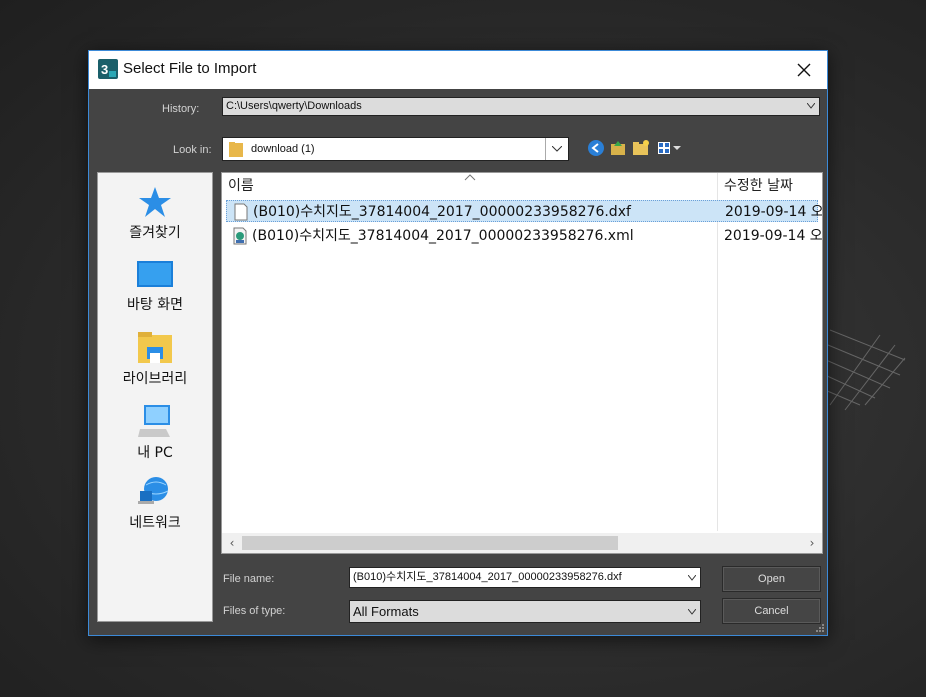  What do you see at coordinates (669, 148) in the screenshot?
I see `view-menu-icon` at bounding box center [669, 148].